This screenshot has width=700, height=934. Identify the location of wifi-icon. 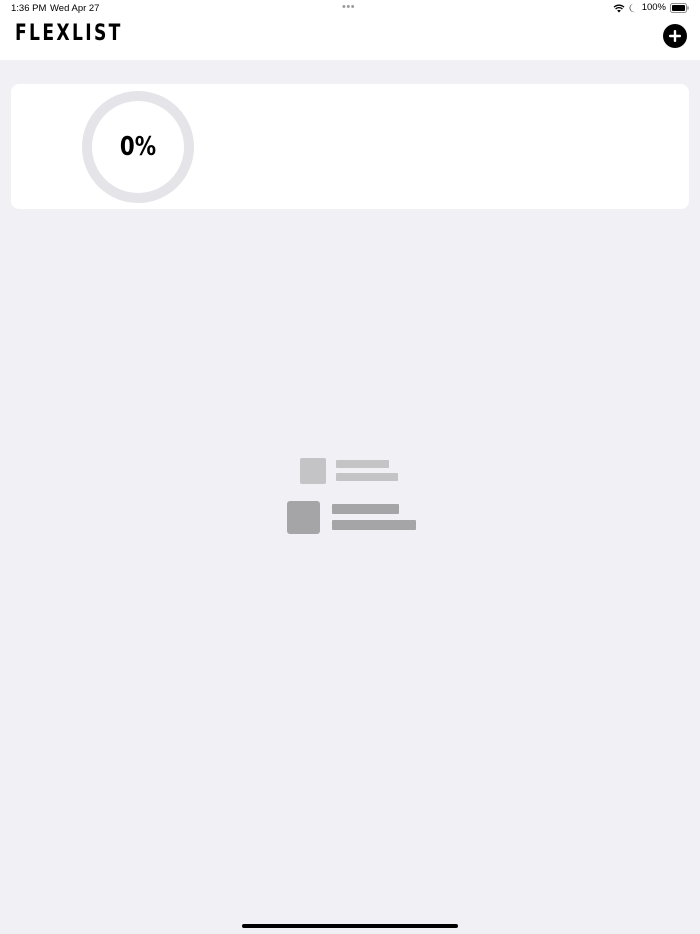
(619, 8).